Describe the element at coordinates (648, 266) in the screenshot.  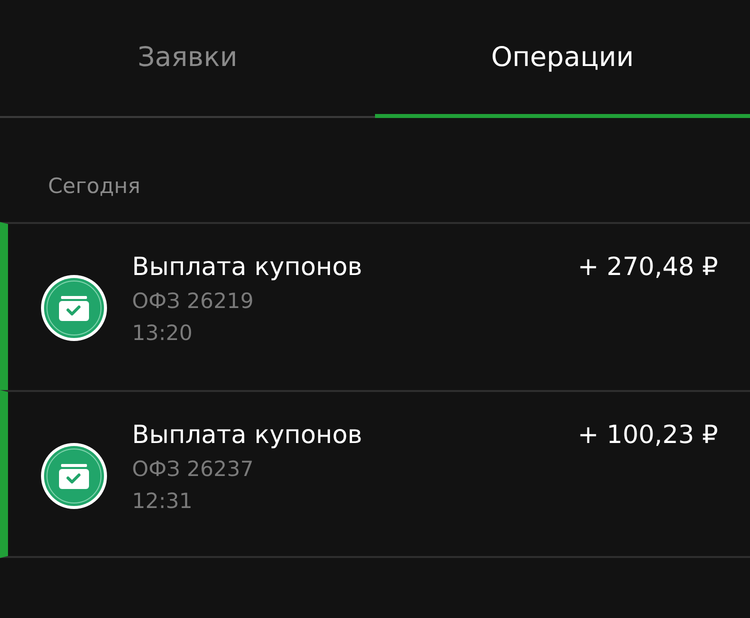
I see `operation-amount: + 270,48 ₽` at that location.